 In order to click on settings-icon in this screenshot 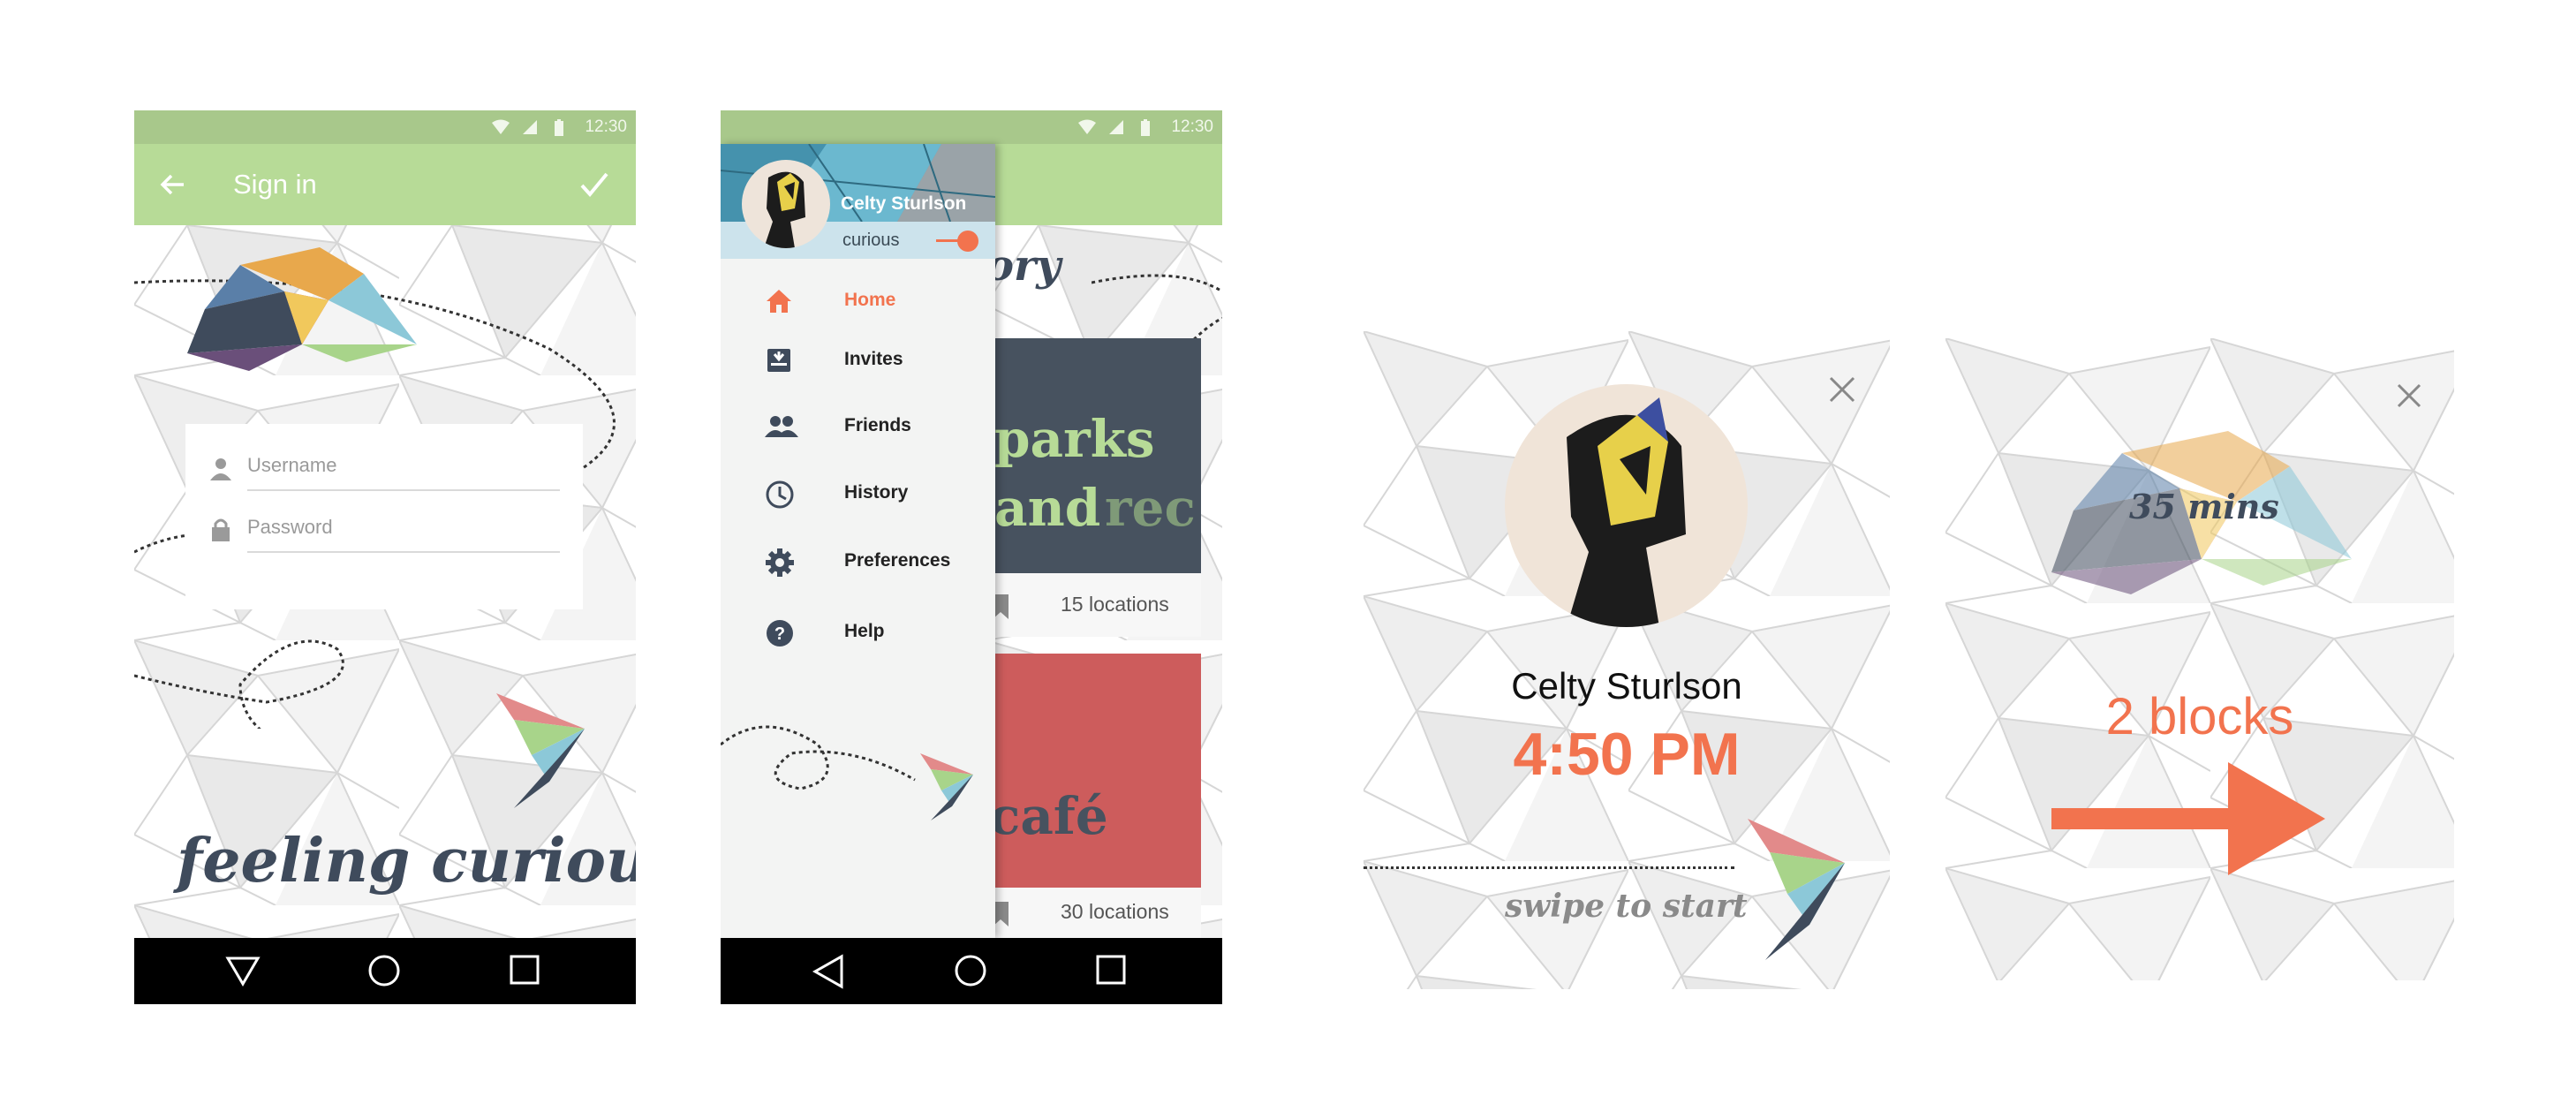, I will do `click(780, 562)`.